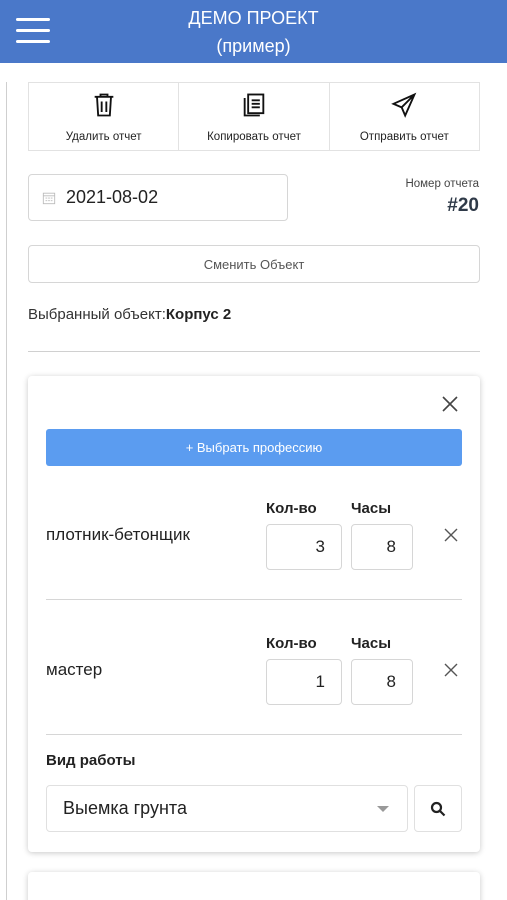 The image size is (507, 900). I want to click on send-report-button: Отправить отчет, so click(404, 116).